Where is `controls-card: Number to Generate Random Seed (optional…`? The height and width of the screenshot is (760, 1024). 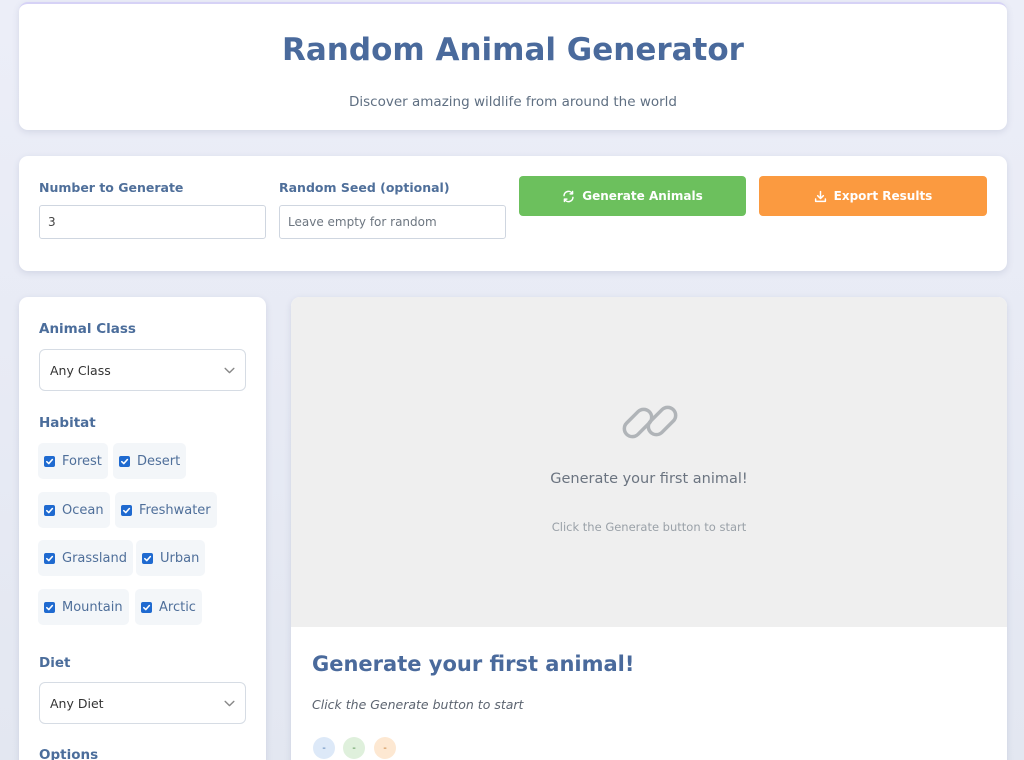 controls-card: Number to Generate Random Seed (optional… is located at coordinates (513, 213).